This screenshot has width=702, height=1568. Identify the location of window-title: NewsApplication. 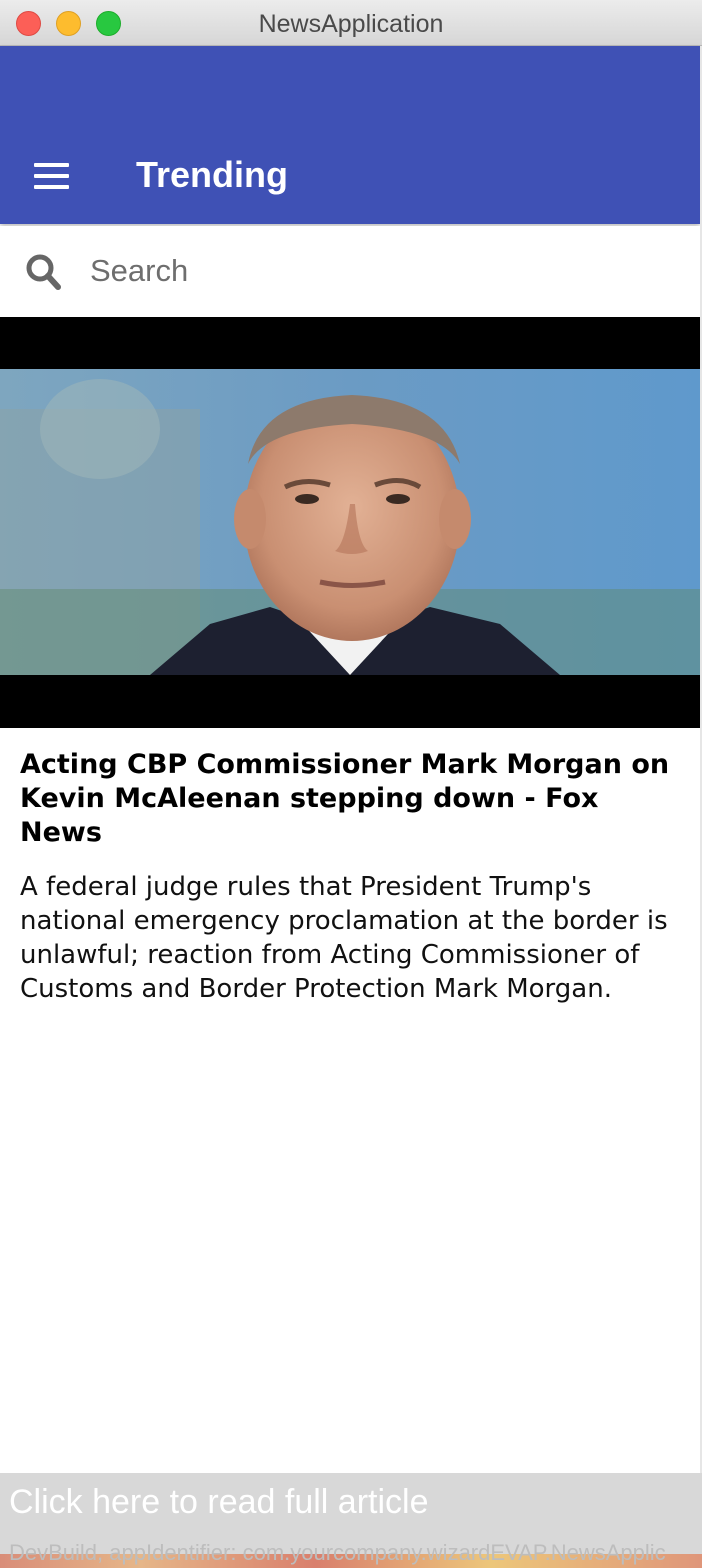
(351, 24).